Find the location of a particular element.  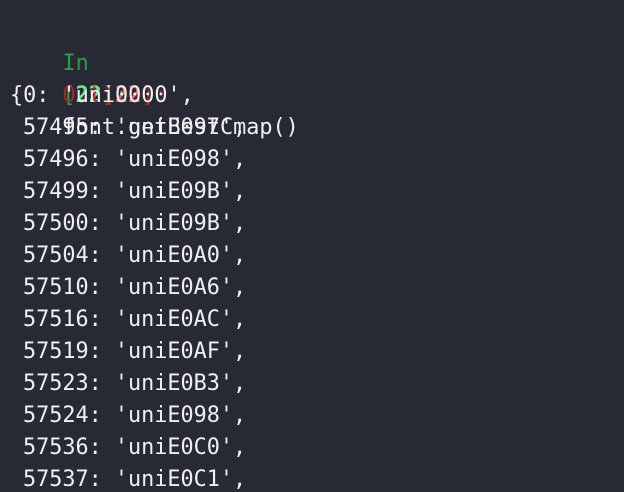

output-entry-line: 57495: 'uniE097', is located at coordinates (317, 128).